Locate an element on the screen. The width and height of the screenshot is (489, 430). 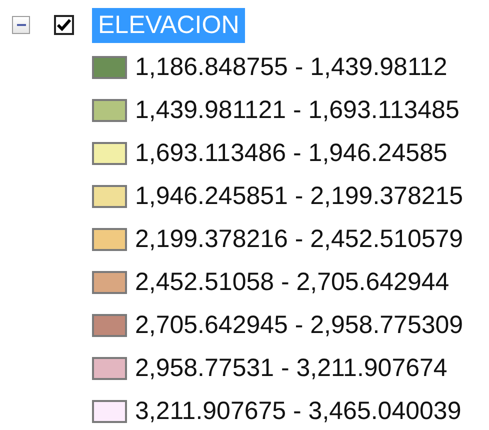
layer-checkbox is located at coordinates (64, 25).